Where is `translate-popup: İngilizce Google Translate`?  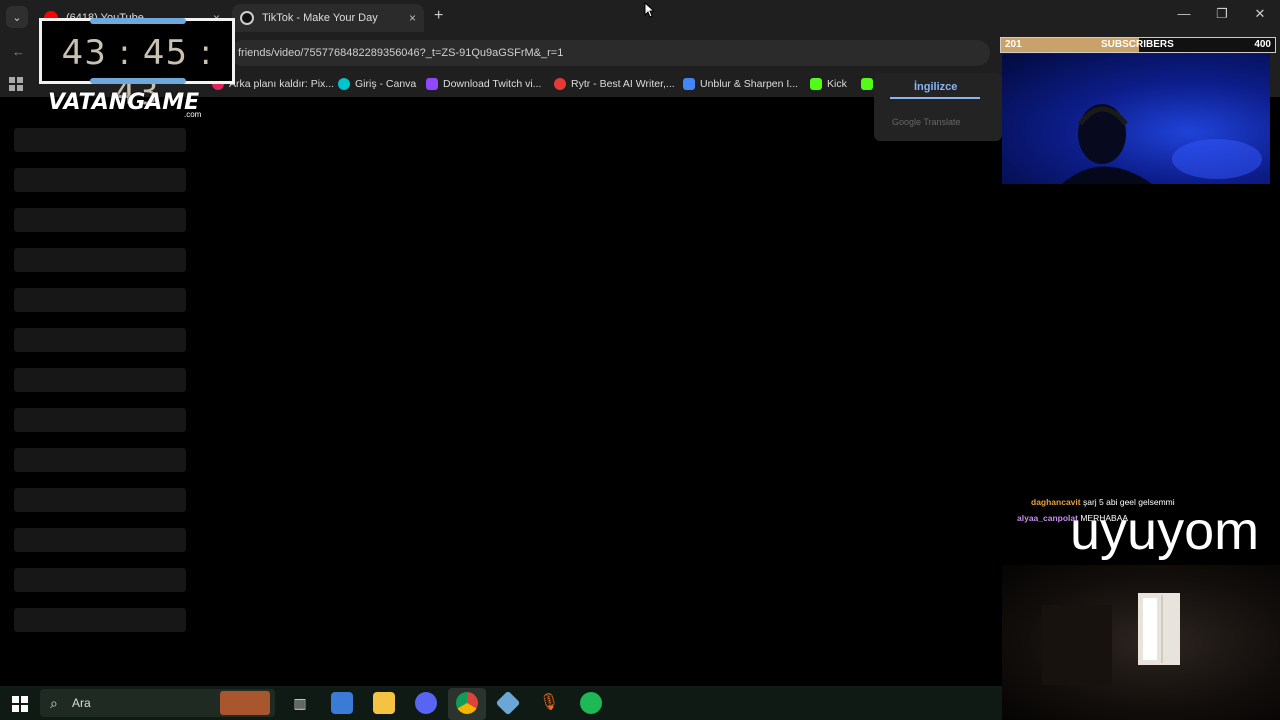
translate-popup: İngilizce Google Translate is located at coordinates (938, 107).